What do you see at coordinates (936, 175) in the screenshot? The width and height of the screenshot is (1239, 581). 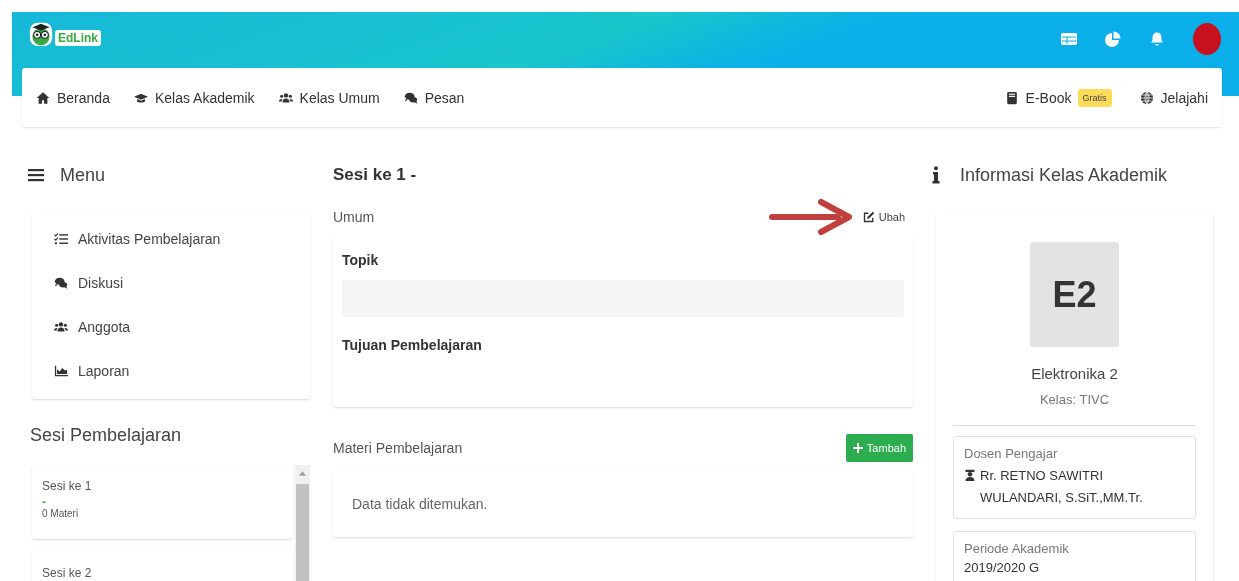 I see `info-icon` at bounding box center [936, 175].